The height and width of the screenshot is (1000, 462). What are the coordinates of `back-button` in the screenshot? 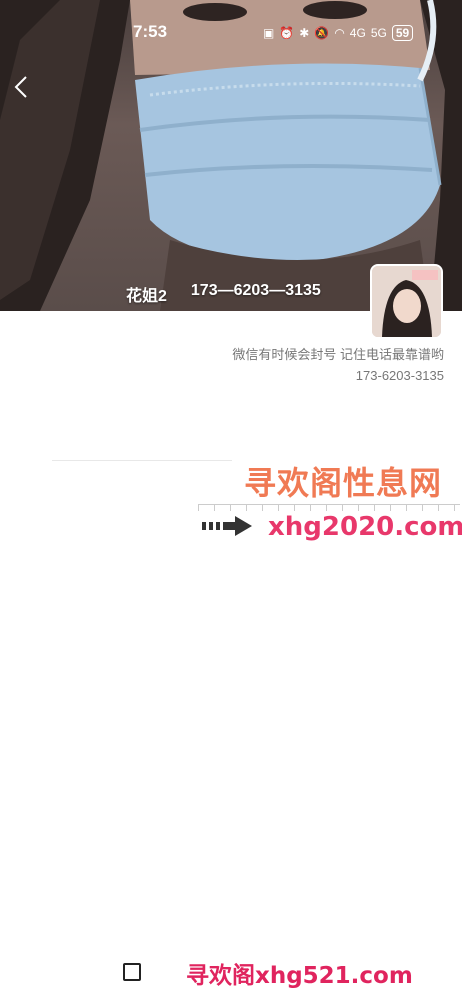 It's located at (24, 89).